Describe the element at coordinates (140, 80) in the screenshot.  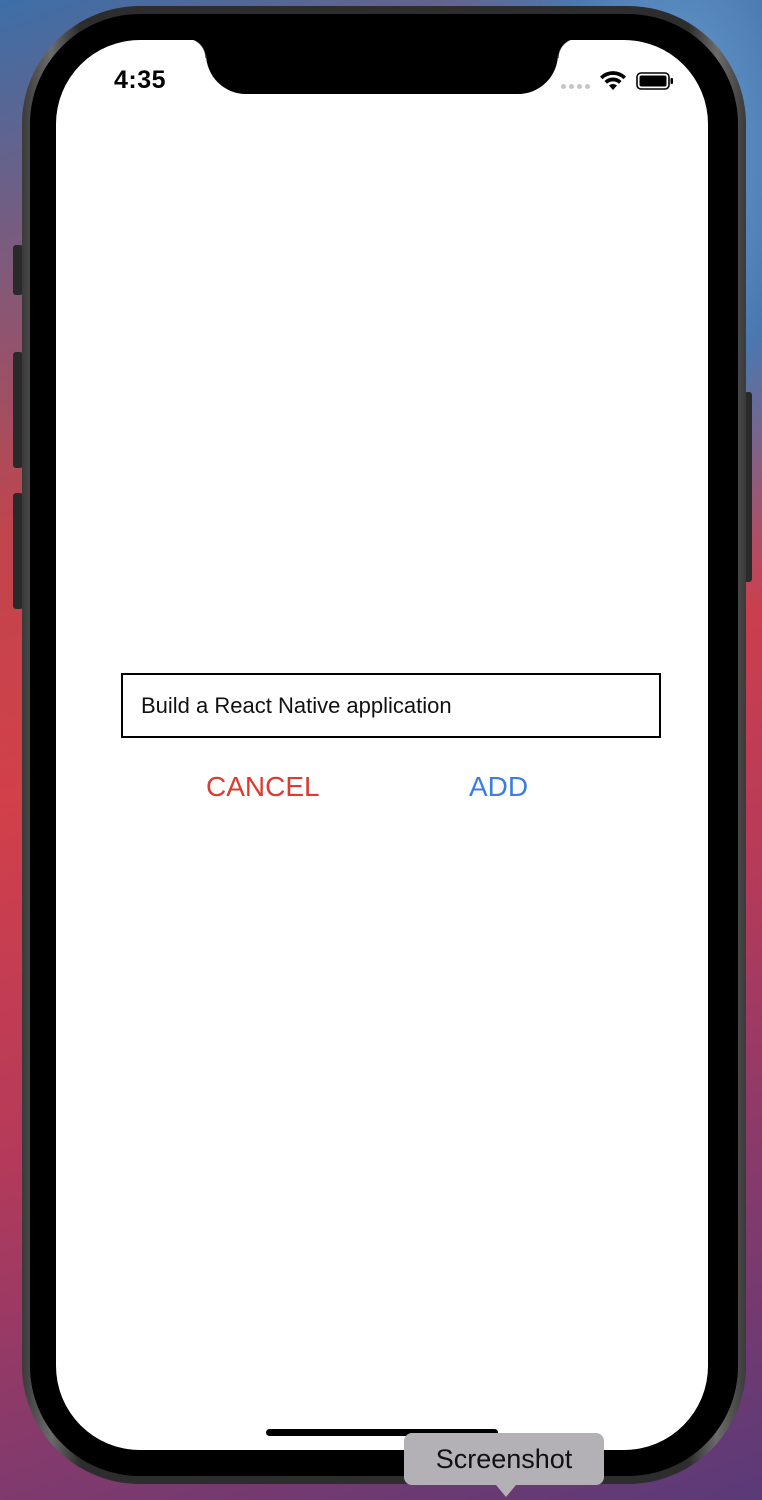
I see `status-time: 4:35` at that location.